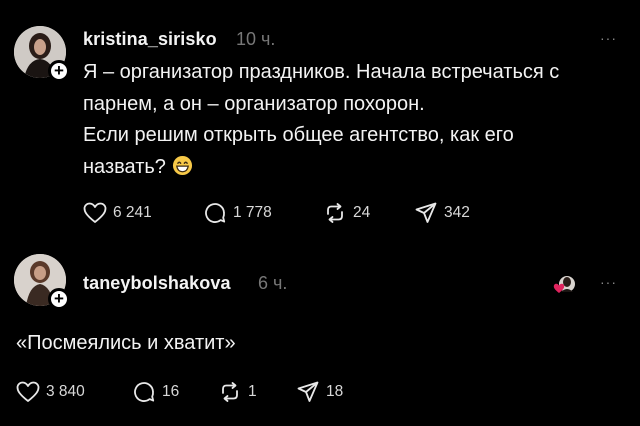 The height and width of the screenshot is (426, 640). What do you see at coordinates (132, 212) in the screenshot?
I see `like-count: 6 241` at bounding box center [132, 212].